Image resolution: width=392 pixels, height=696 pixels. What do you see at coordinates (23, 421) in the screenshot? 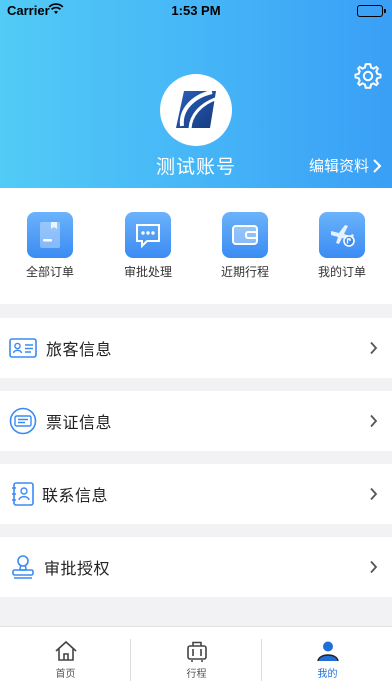
I see `ticket-icon` at bounding box center [23, 421].